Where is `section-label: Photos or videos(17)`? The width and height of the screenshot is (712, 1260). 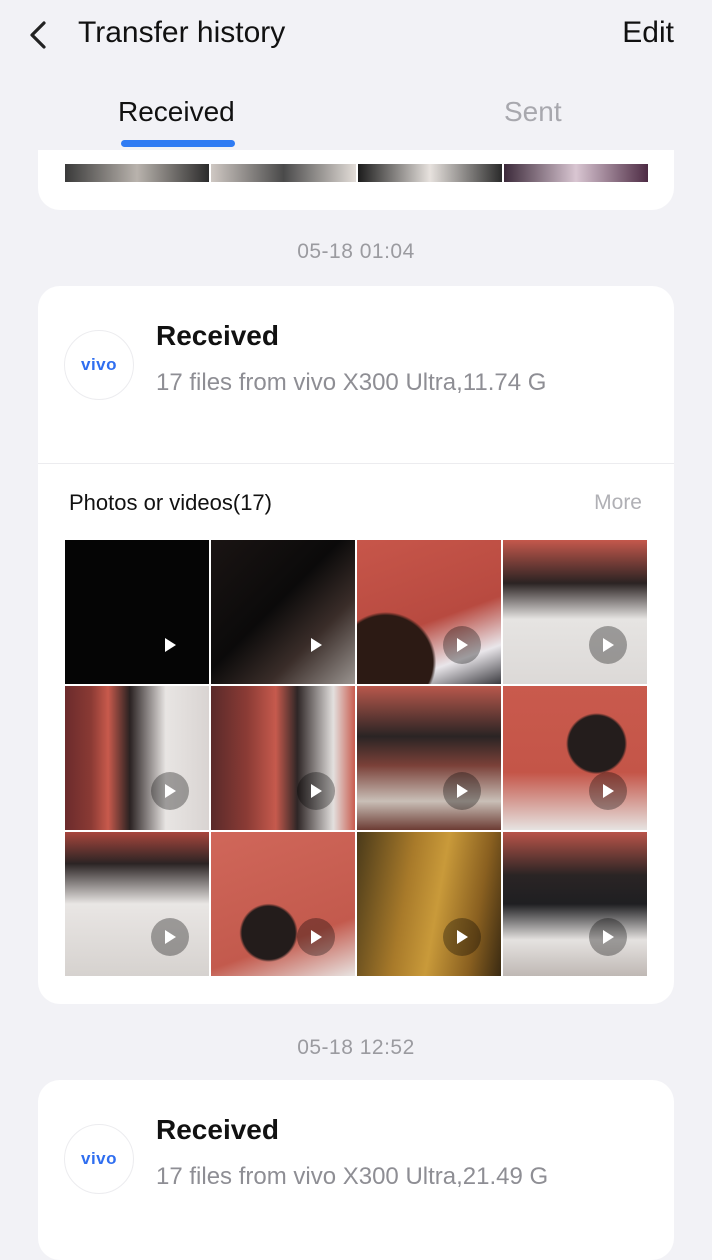 section-label: Photos or videos(17) is located at coordinates (170, 502).